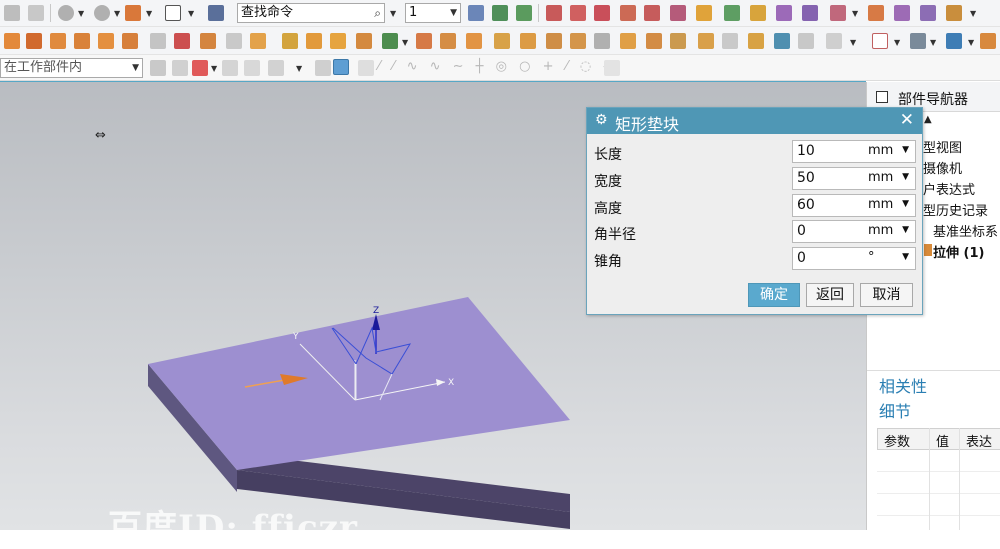 This screenshot has height=549, width=1000. I want to click on height-unit: mm, so click(880, 204).